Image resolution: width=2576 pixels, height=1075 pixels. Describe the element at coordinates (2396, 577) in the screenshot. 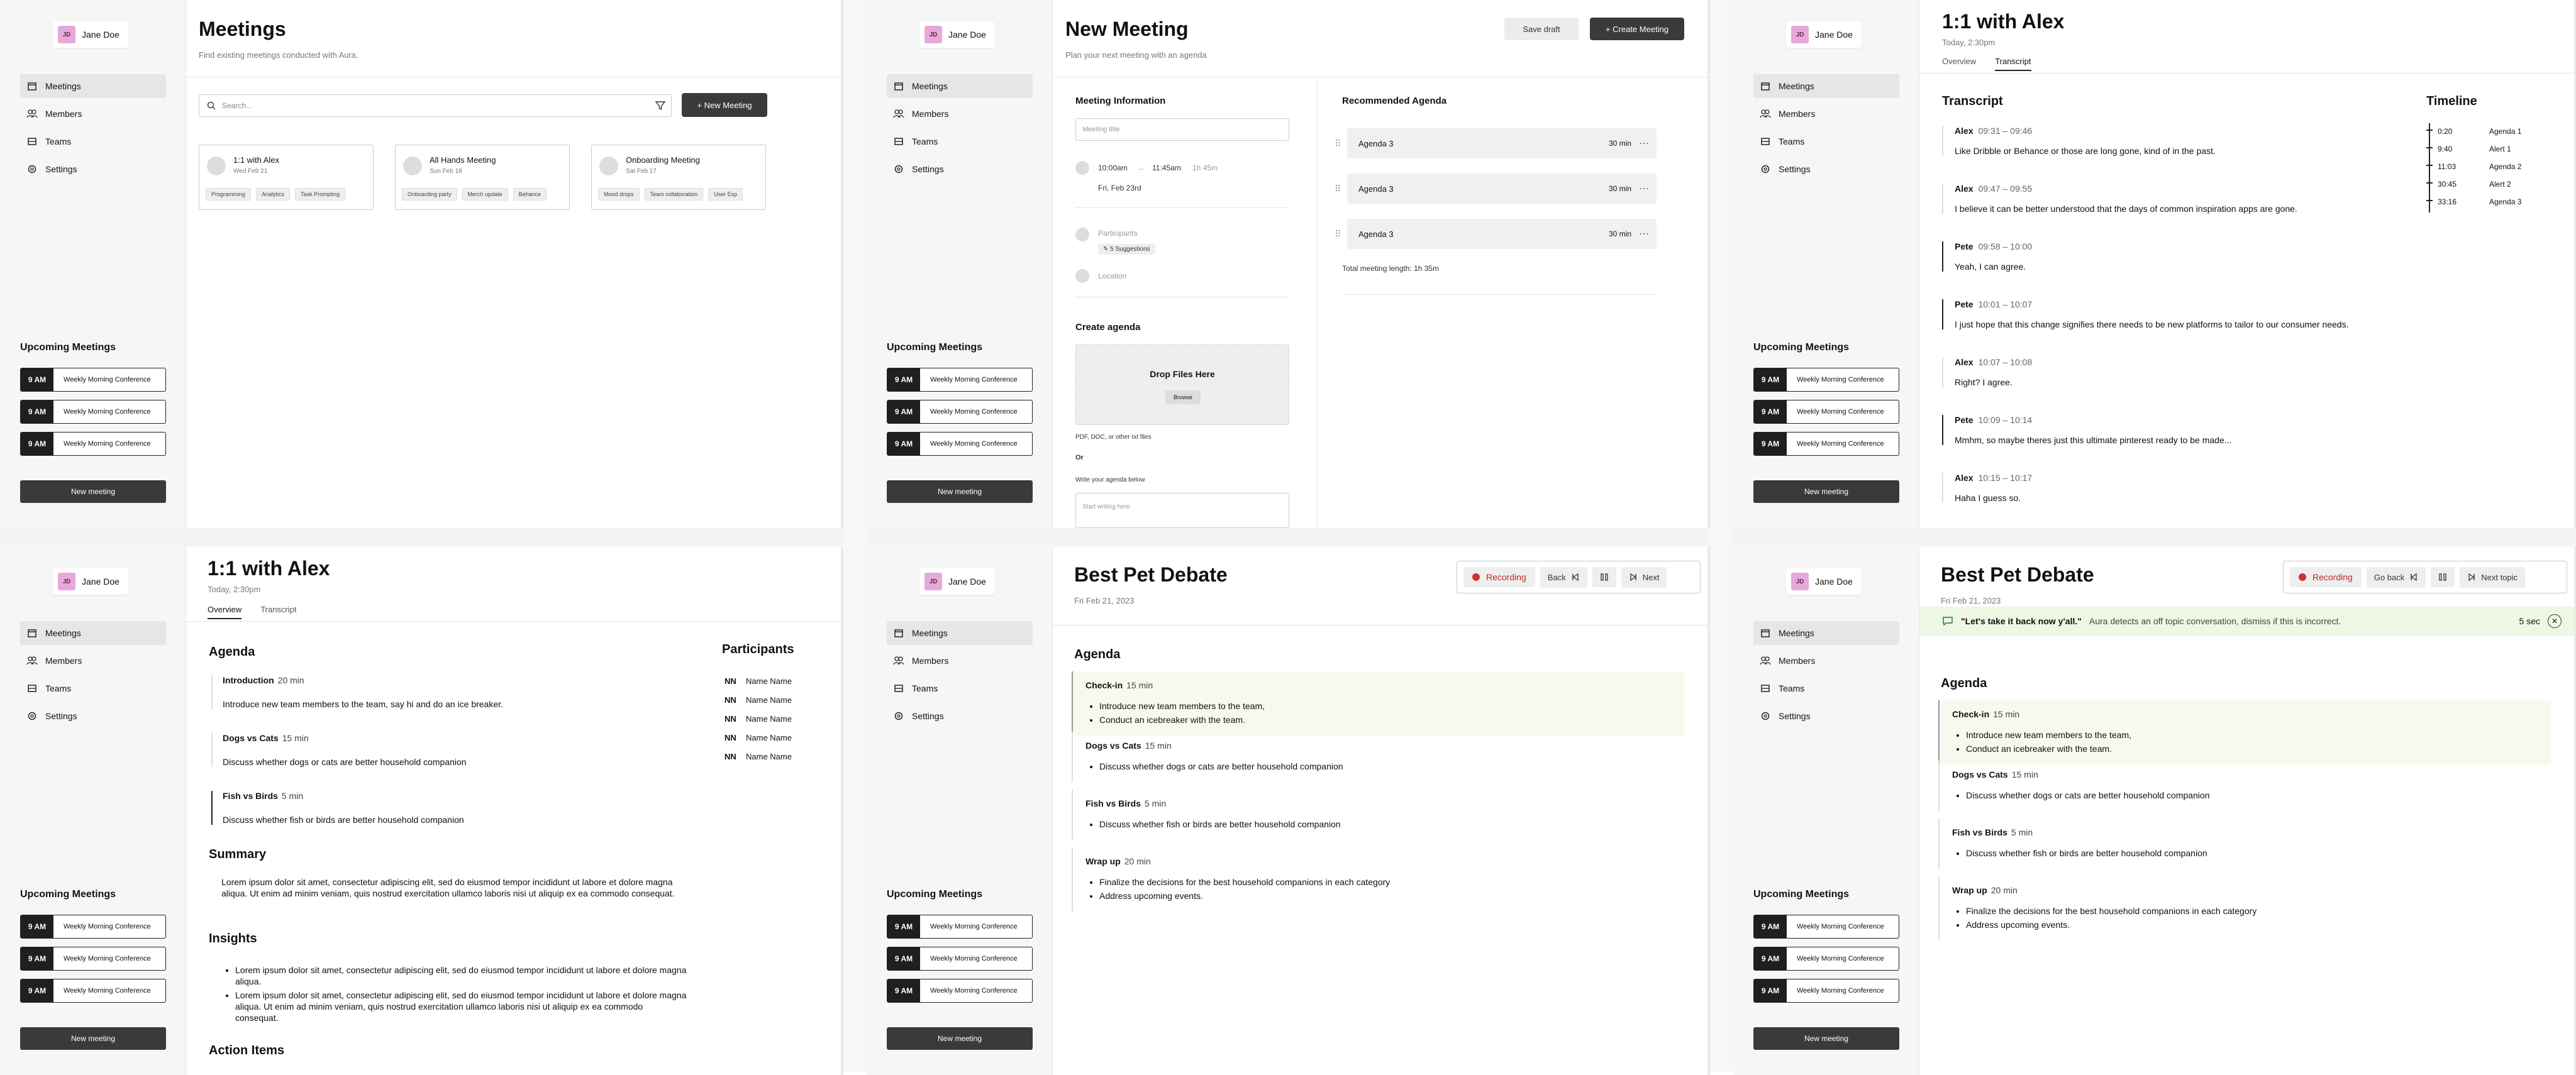

I see `back-button: Go back` at that location.